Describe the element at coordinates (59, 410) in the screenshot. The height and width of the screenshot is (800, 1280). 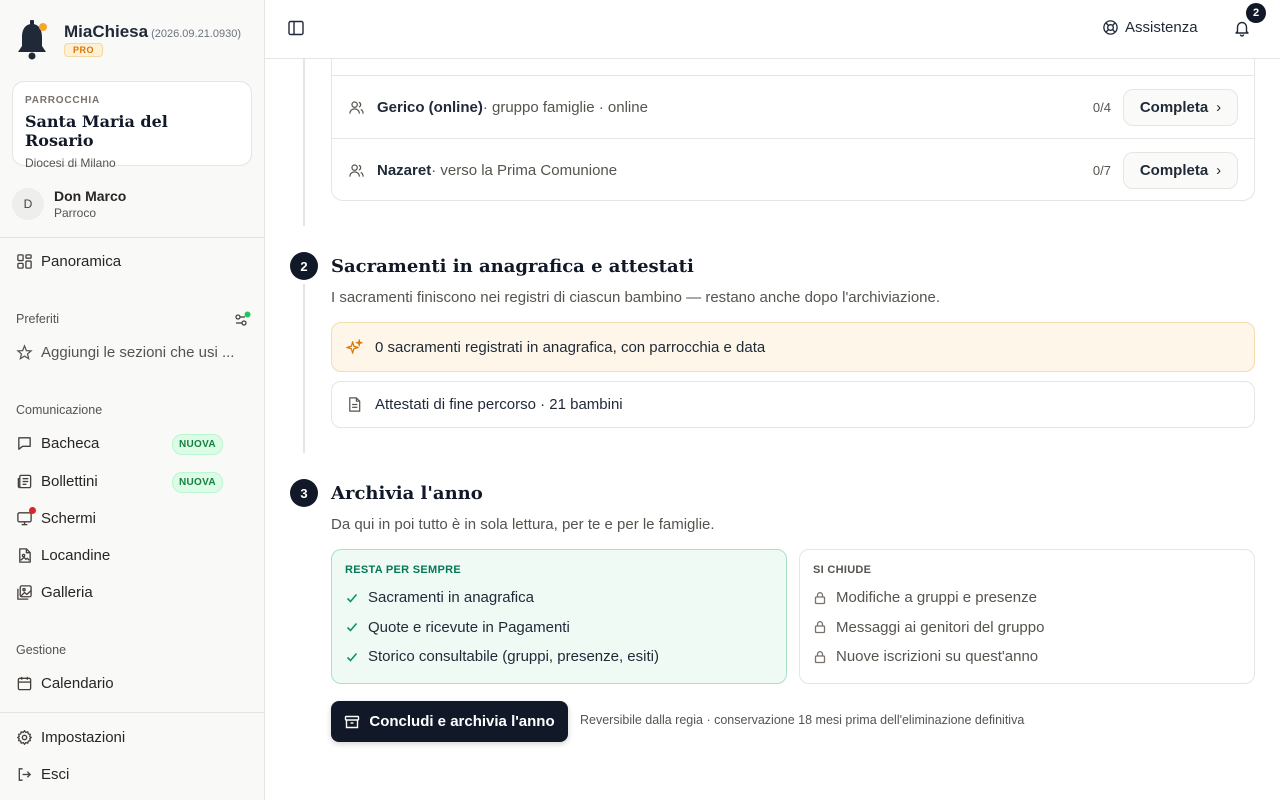
I see `communication-label: Comunicazione` at that location.